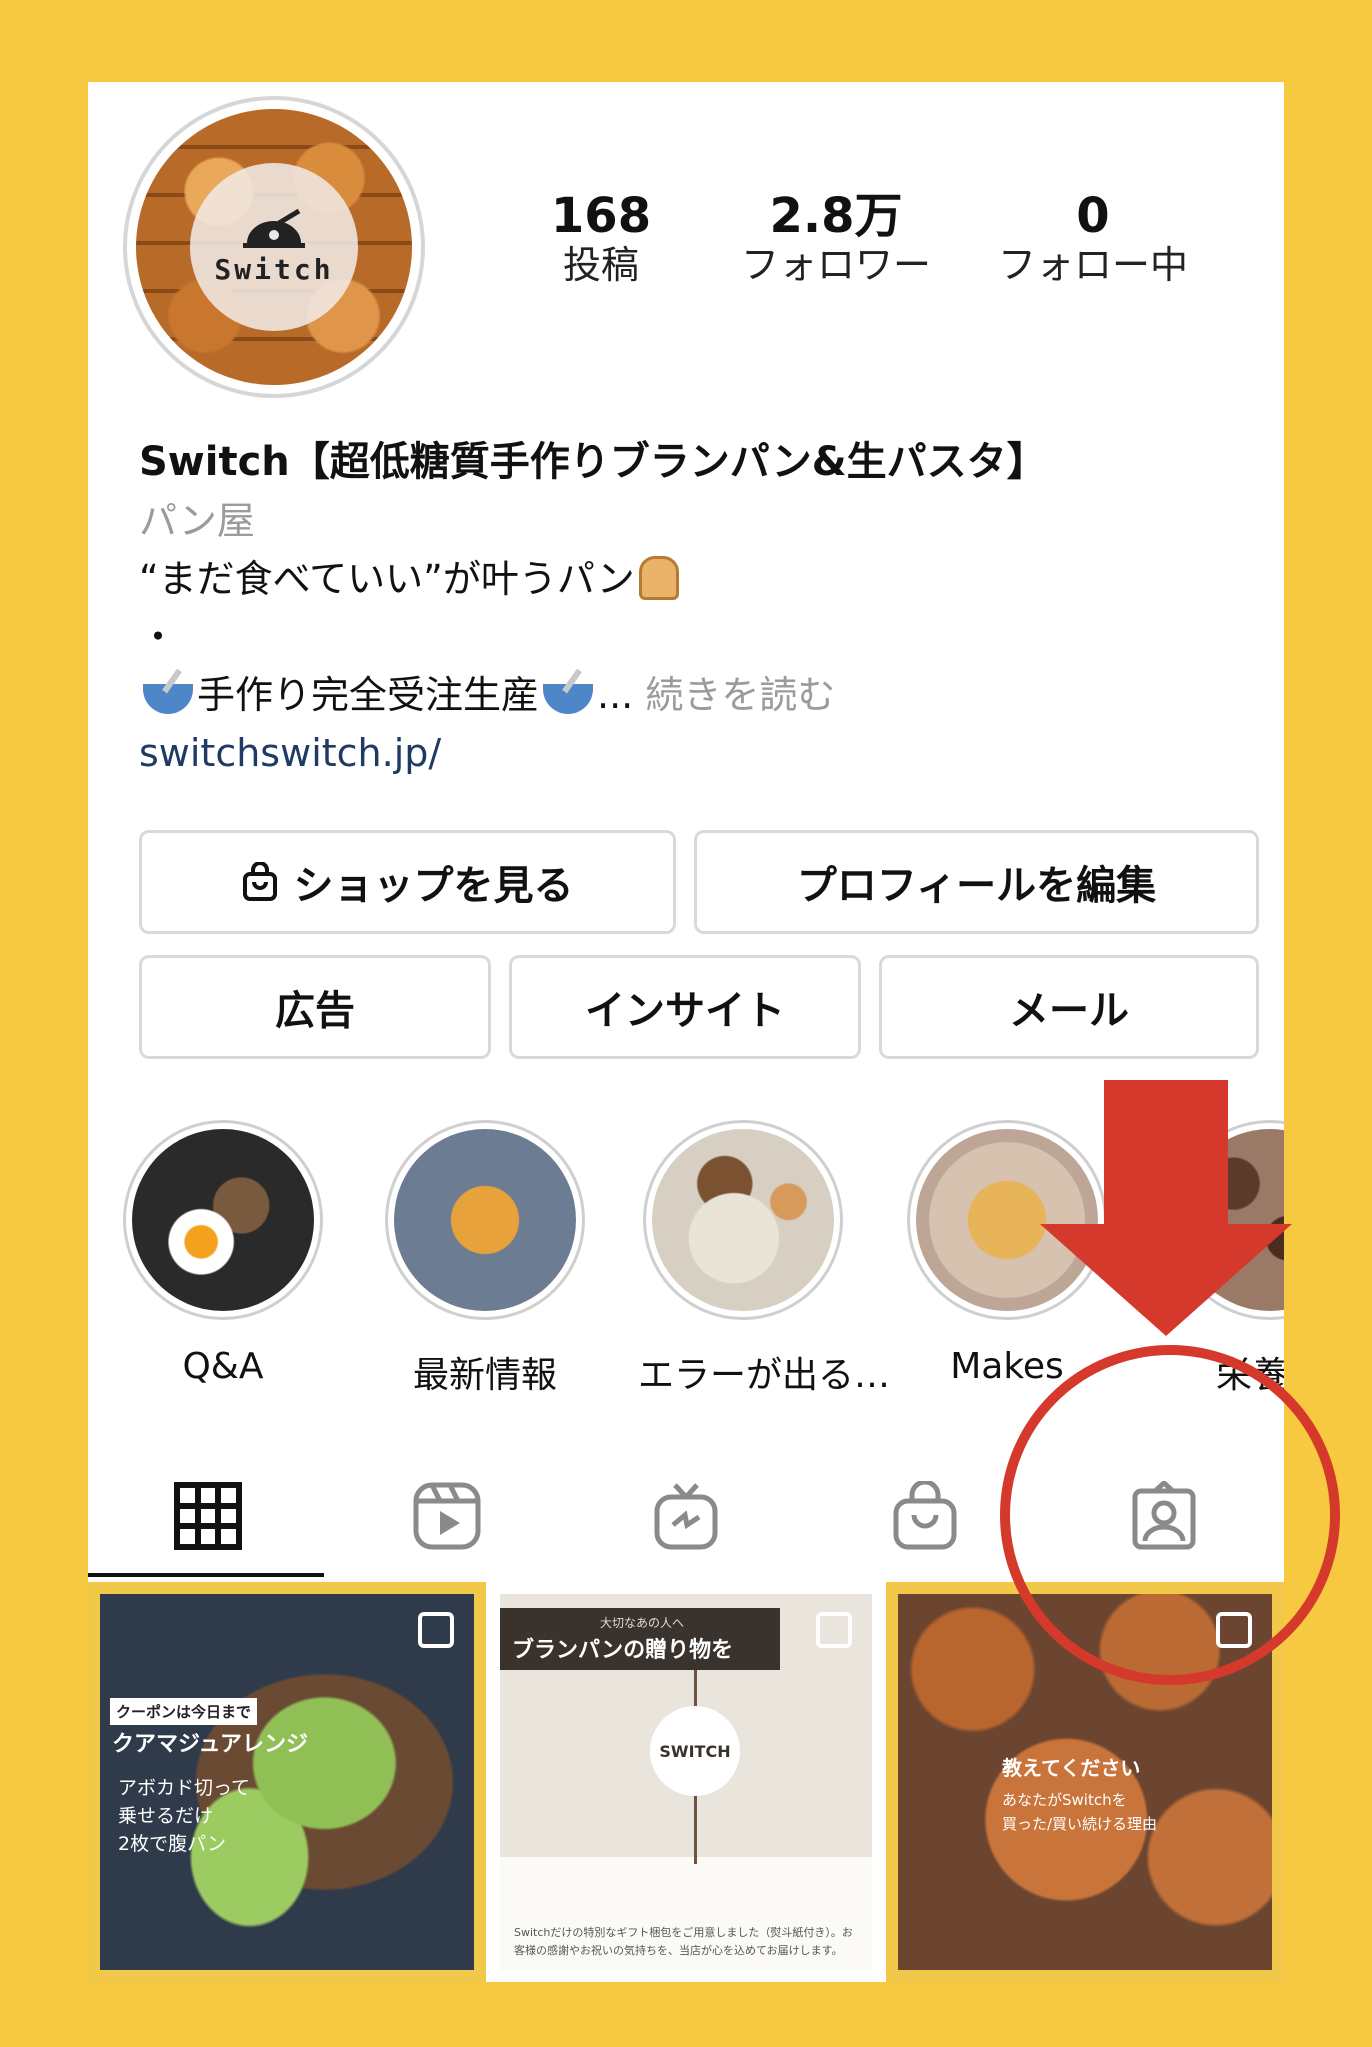  I want to click on stat-following: 0 フォロー中, so click(1093, 239).